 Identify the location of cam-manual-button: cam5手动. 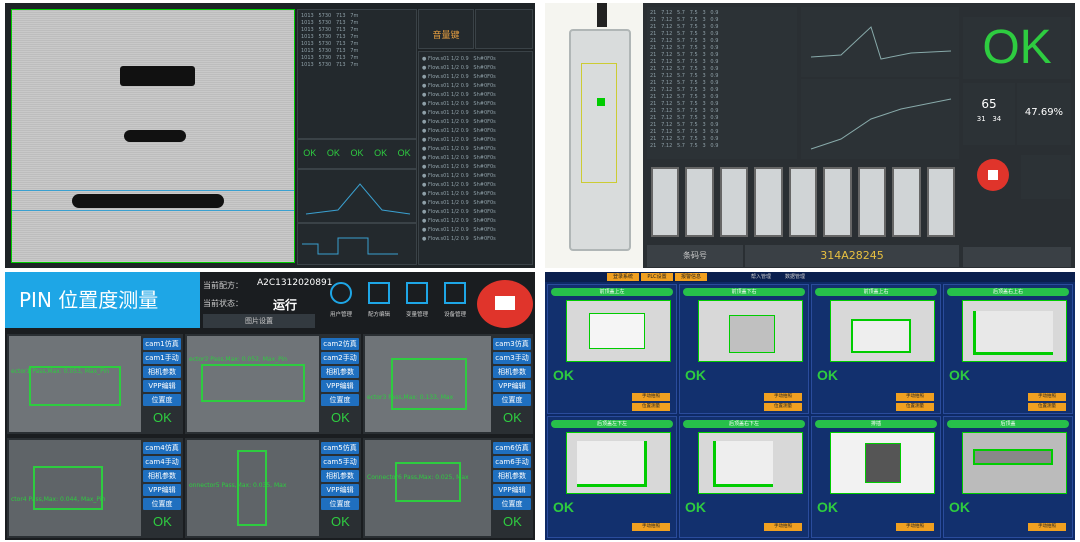
(340, 462).